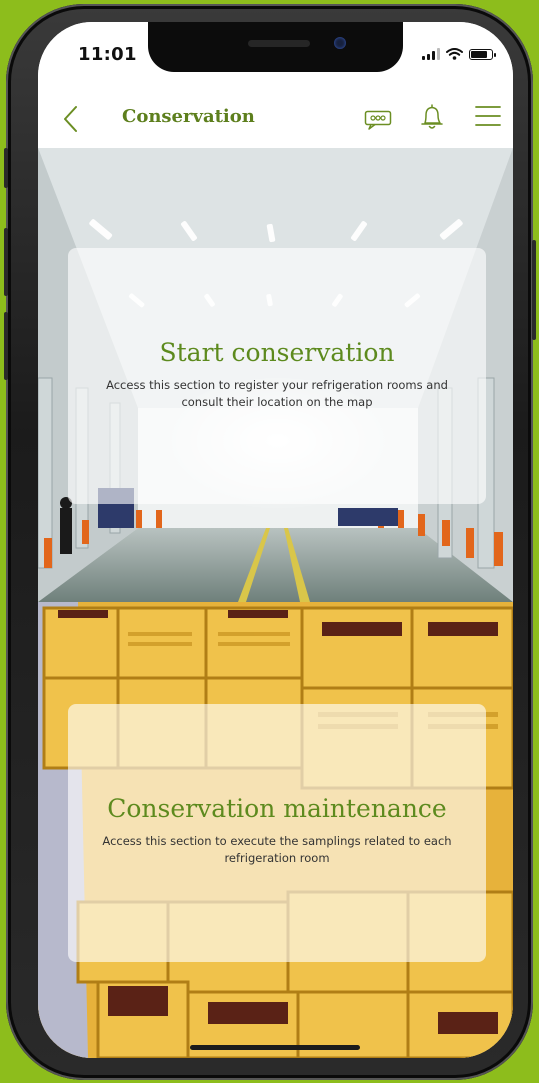 The height and width of the screenshot is (1083, 539). Describe the element at coordinates (6, 262) in the screenshot. I see `volume-up-button` at that location.